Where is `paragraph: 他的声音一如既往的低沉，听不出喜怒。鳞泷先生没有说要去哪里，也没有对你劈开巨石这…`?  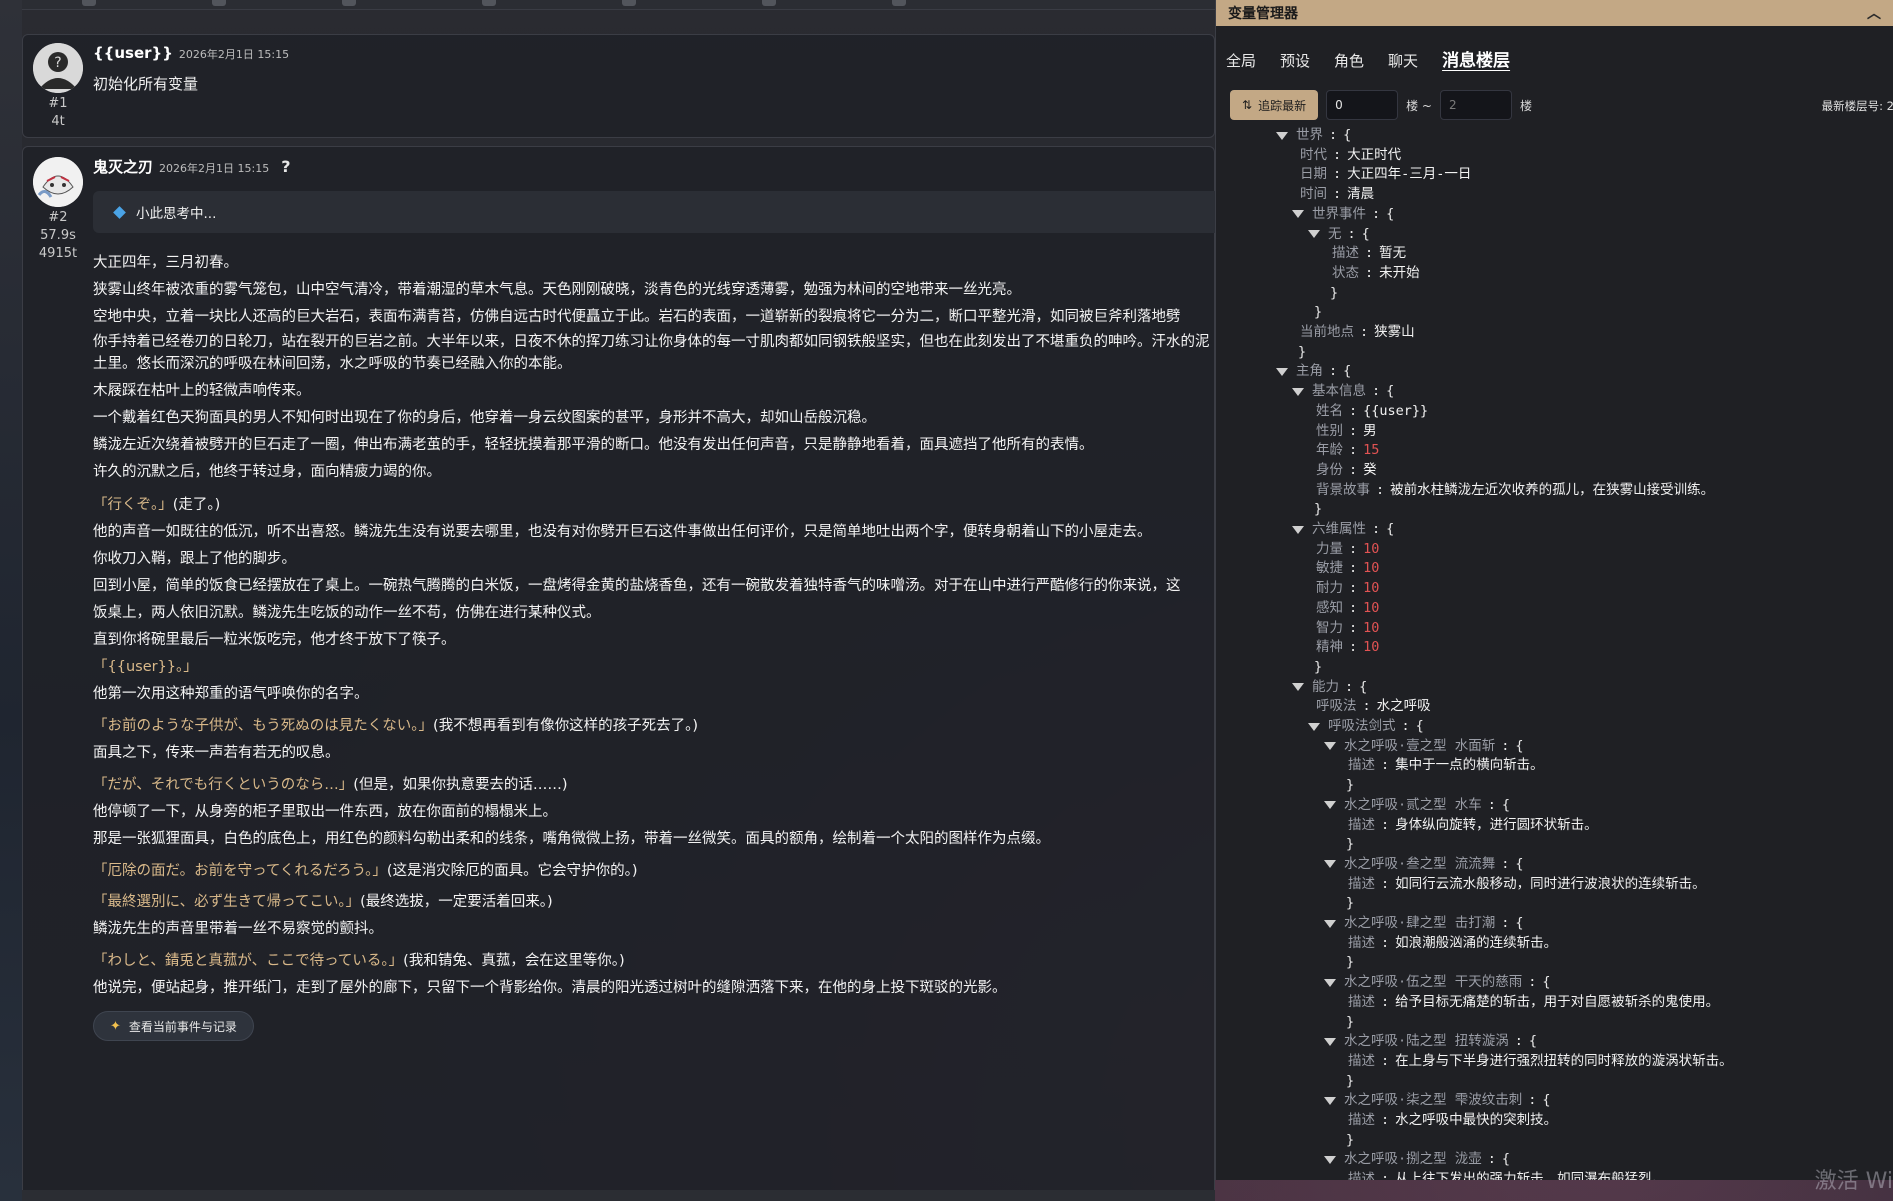 paragraph: 他的声音一如既往的低沉，听不出喜怒。鳞泷先生没有说要去哪里，也没有对你劈开巨石这… is located at coordinates (622, 532).